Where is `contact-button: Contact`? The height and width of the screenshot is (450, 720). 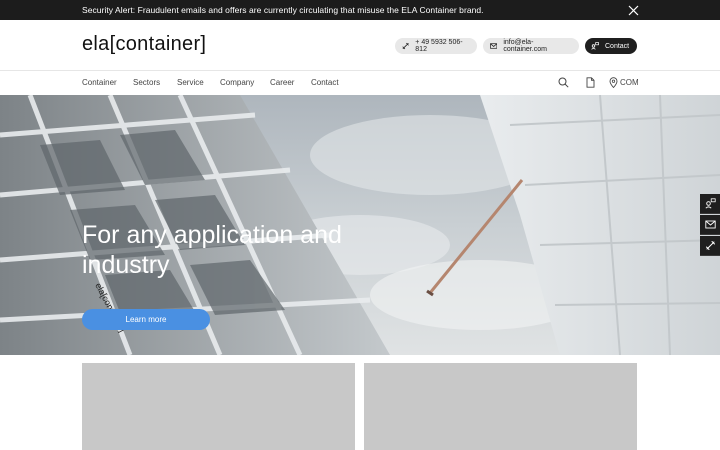
contact-button: Contact is located at coordinates (611, 46).